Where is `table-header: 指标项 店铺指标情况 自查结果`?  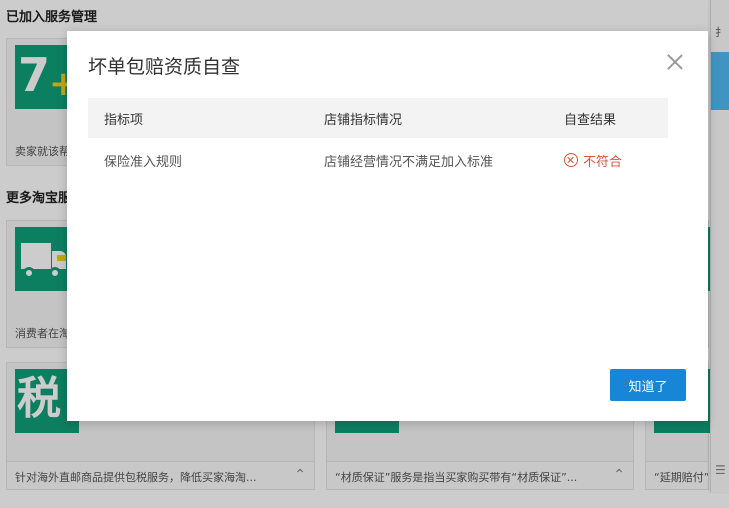 table-header: 指标项 店铺指标情况 自查结果 is located at coordinates (378, 118).